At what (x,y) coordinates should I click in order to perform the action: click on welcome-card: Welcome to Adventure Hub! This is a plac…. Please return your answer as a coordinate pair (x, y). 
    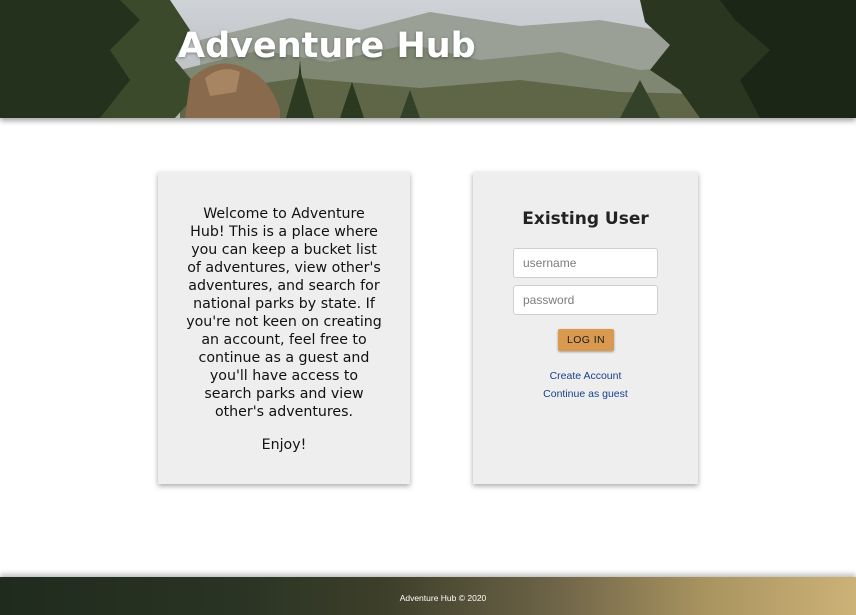
    Looking at the image, I should click on (284, 328).